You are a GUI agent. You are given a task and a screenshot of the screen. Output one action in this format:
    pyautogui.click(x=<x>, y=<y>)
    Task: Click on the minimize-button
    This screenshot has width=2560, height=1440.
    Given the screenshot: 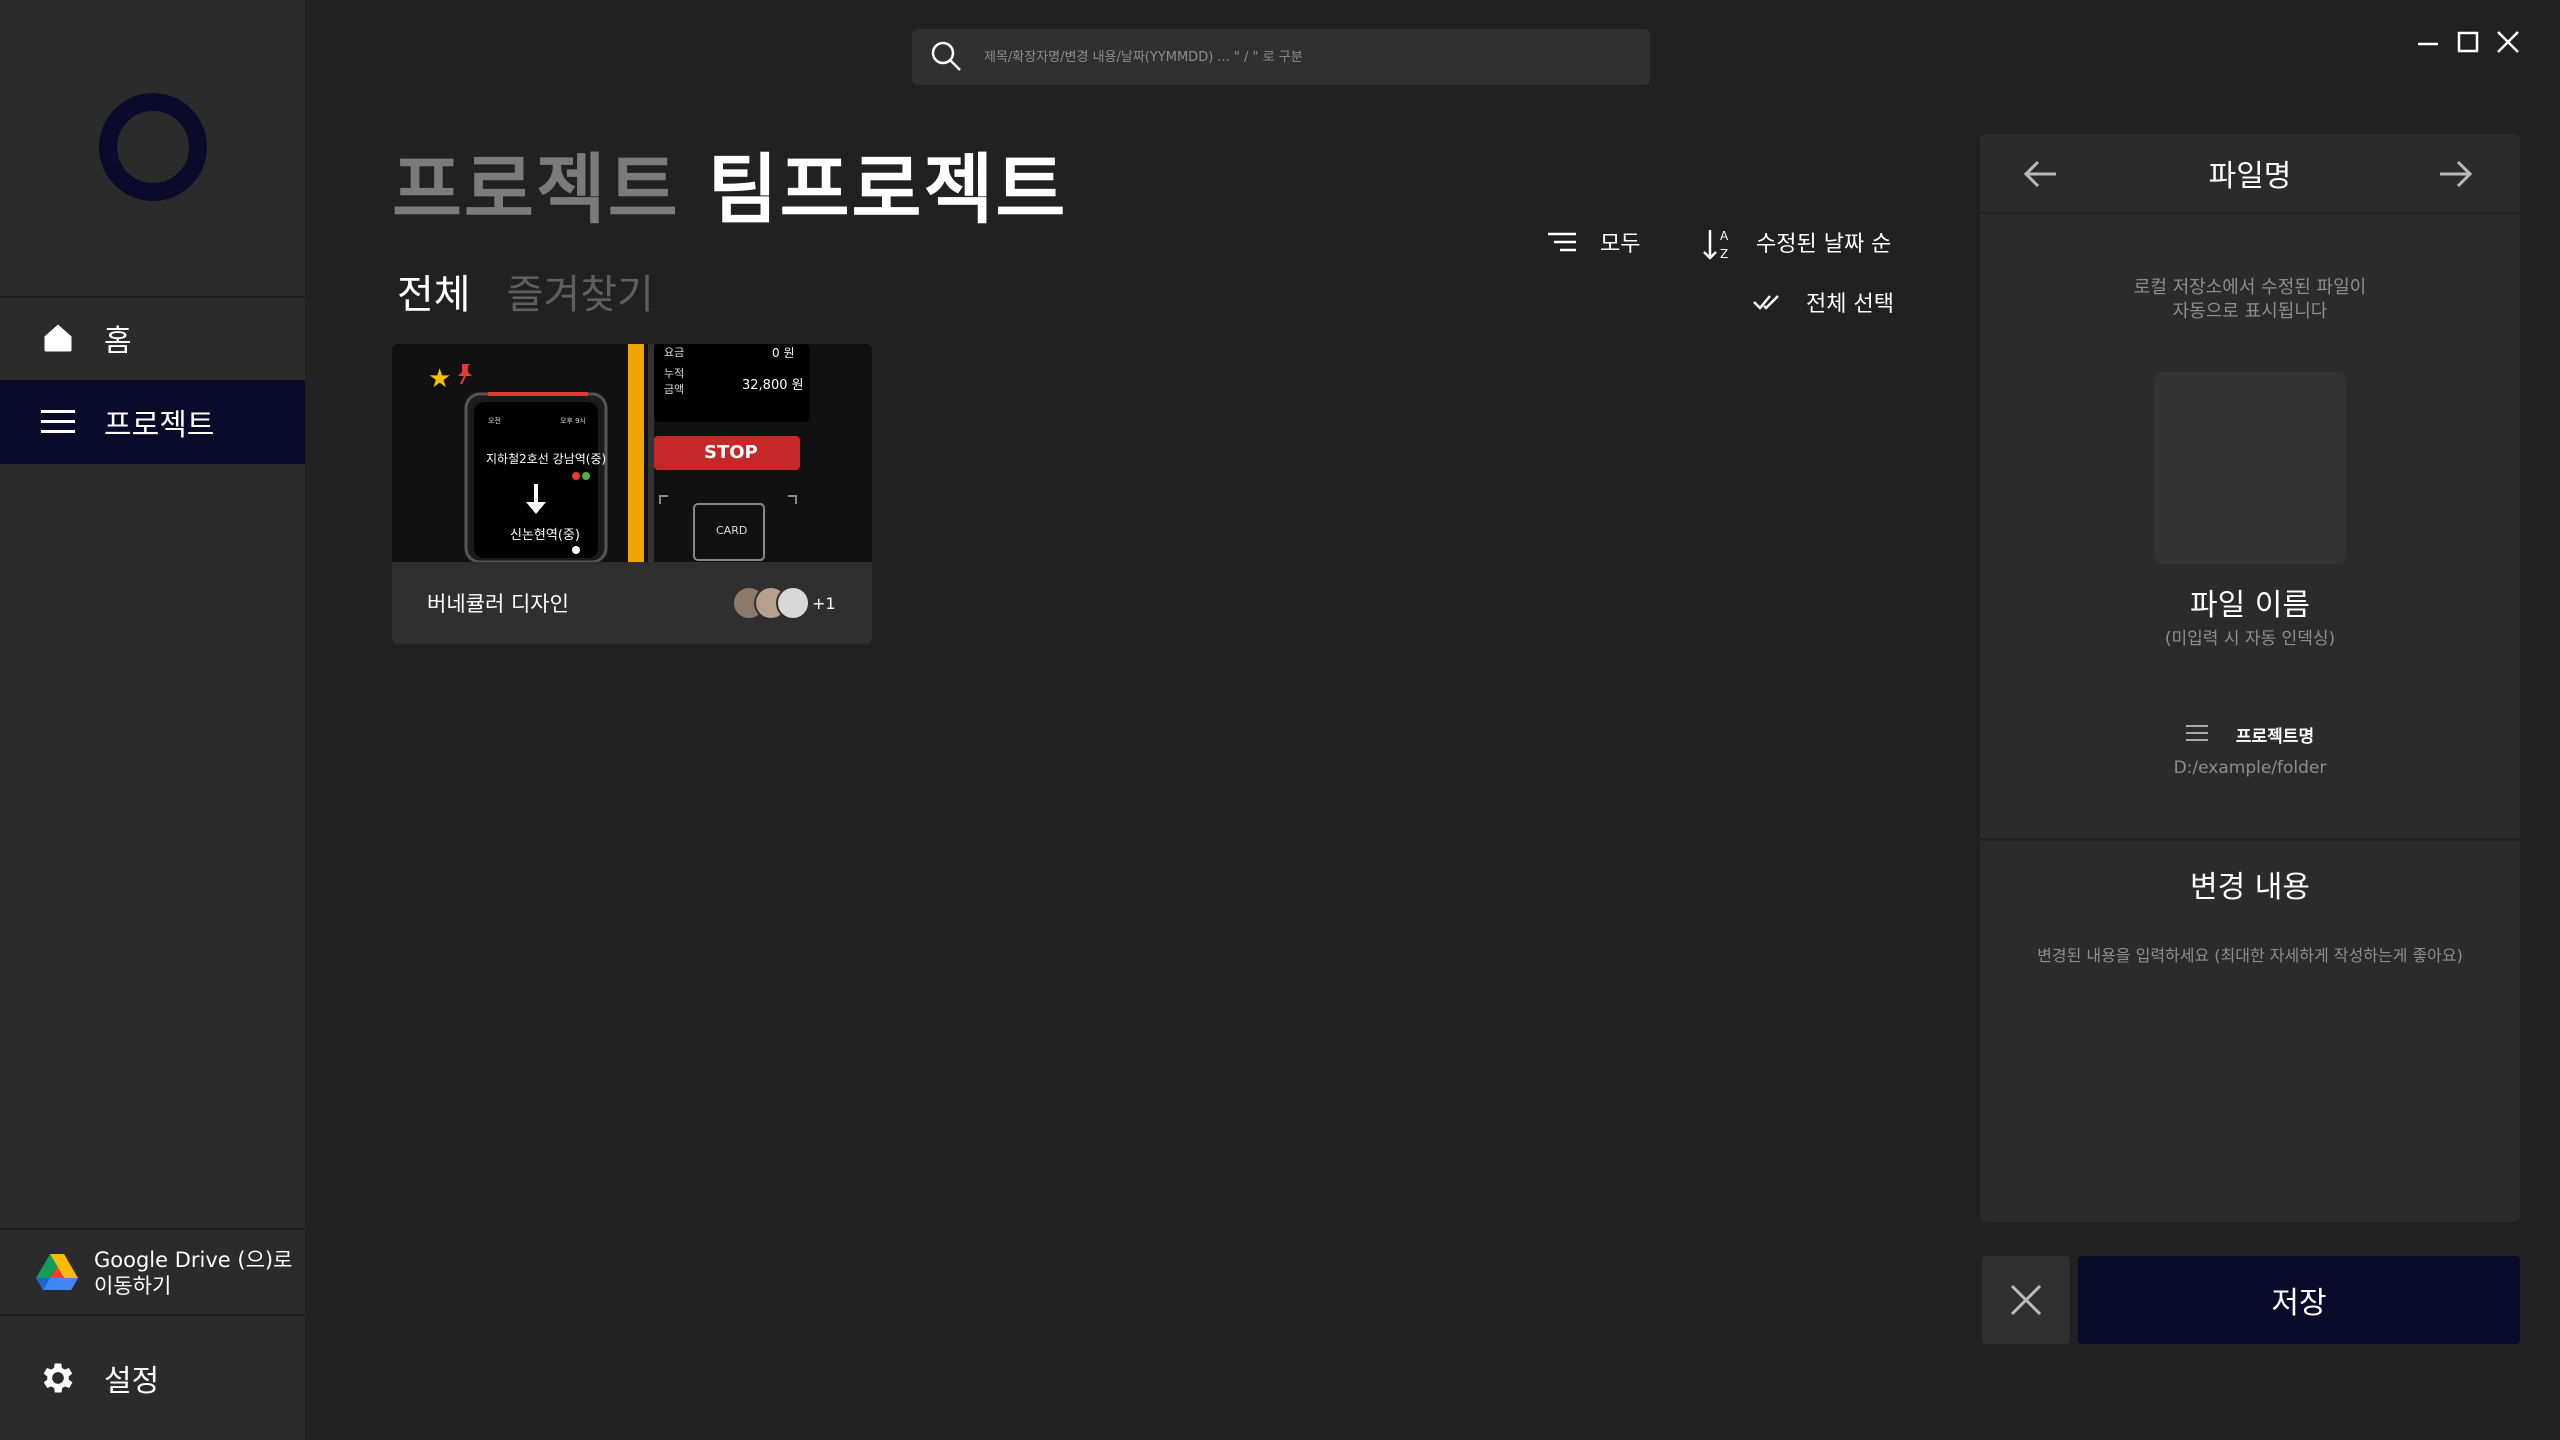 What is the action you would take?
    pyautogui.click(x=2428, y=42)
    